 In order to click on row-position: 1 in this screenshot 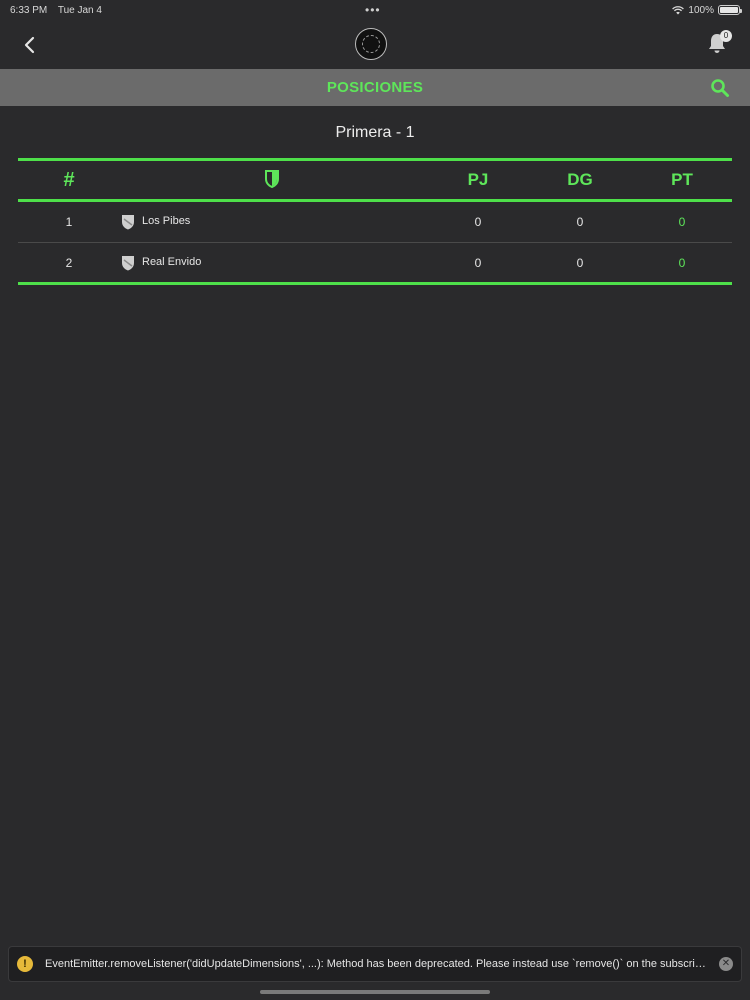, I will do `click(69, 222)`.